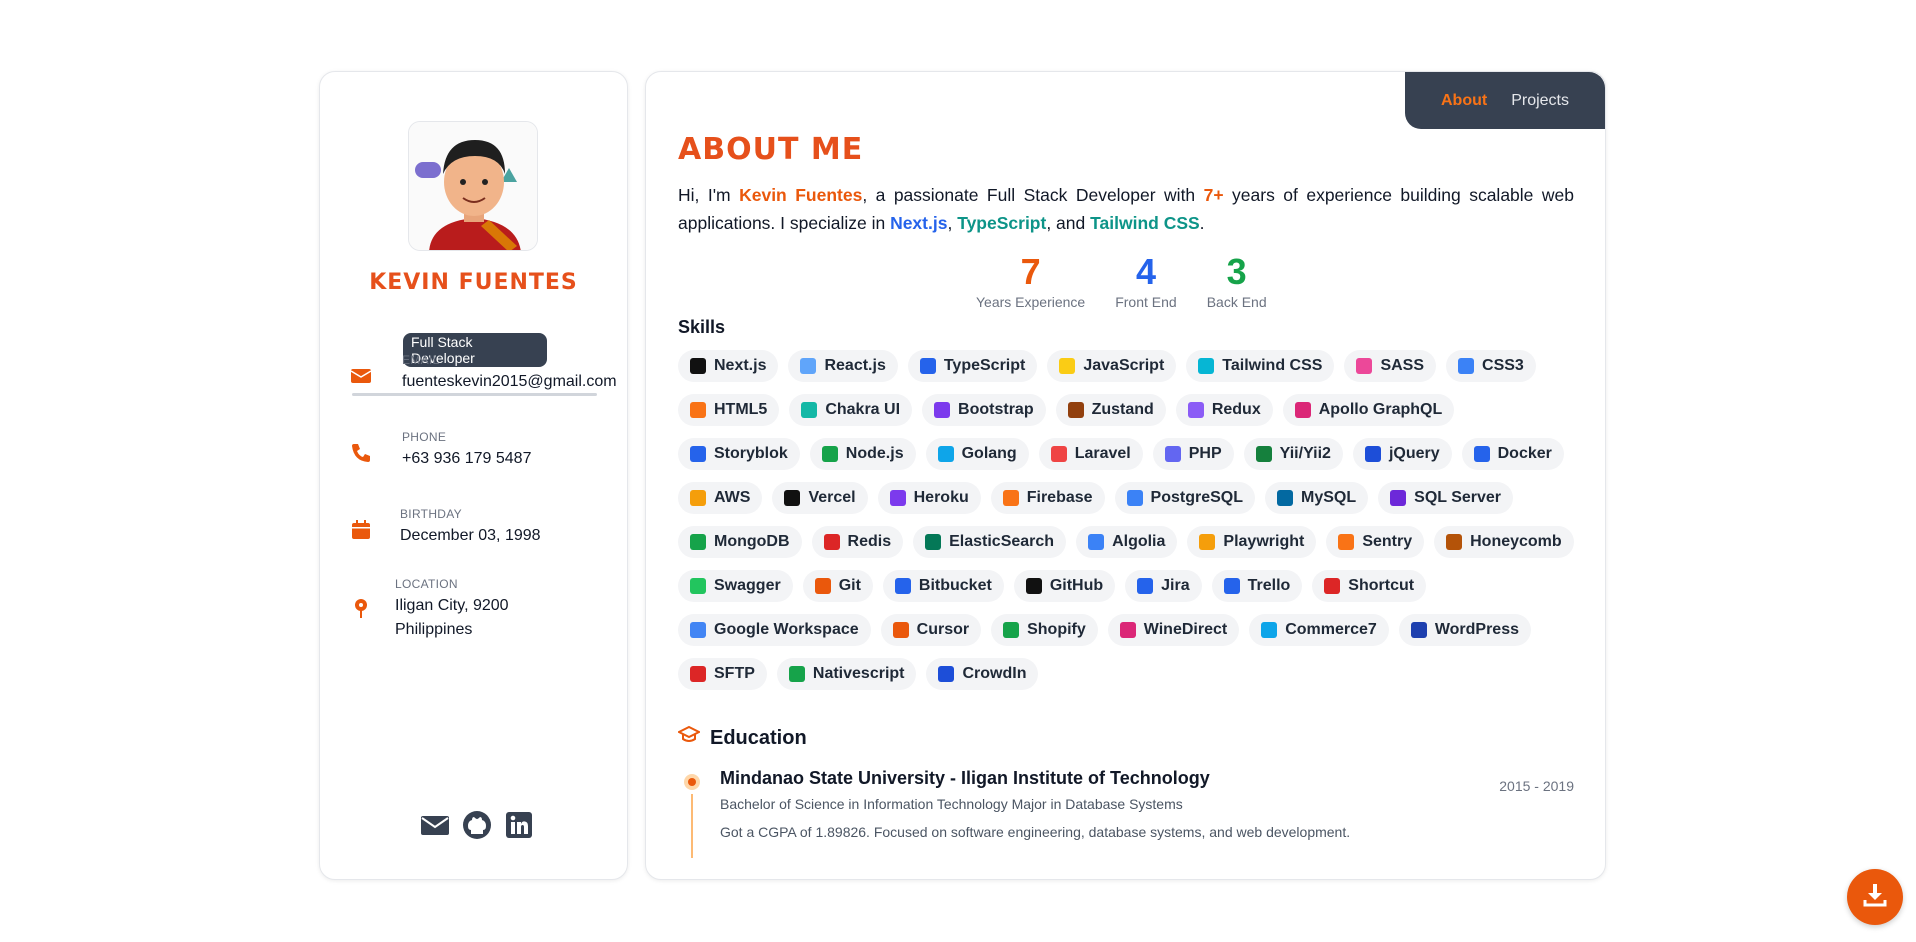  What do you see at coordinates (1139, 541) in the screenshot?
I see `skill-label: Algolia` at bounding box center [1139, 541].